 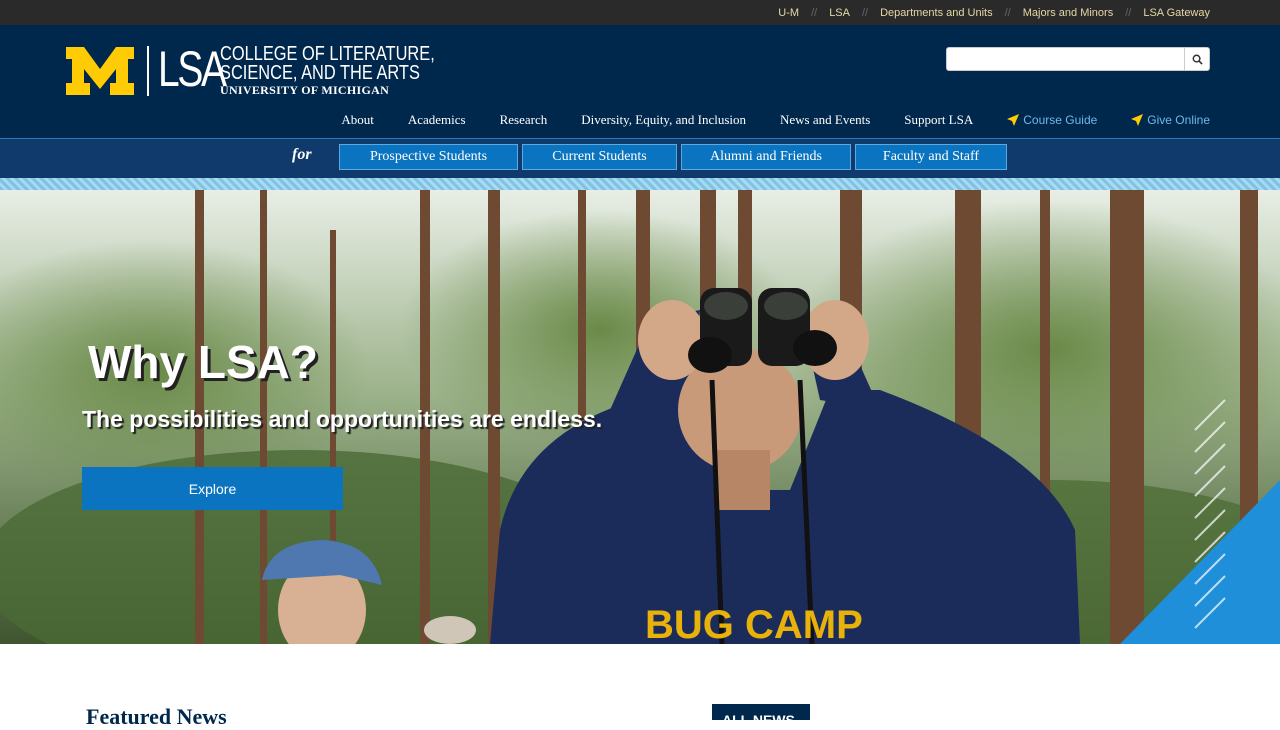 I want to click on search-icon, so click(x=1197, y=59).